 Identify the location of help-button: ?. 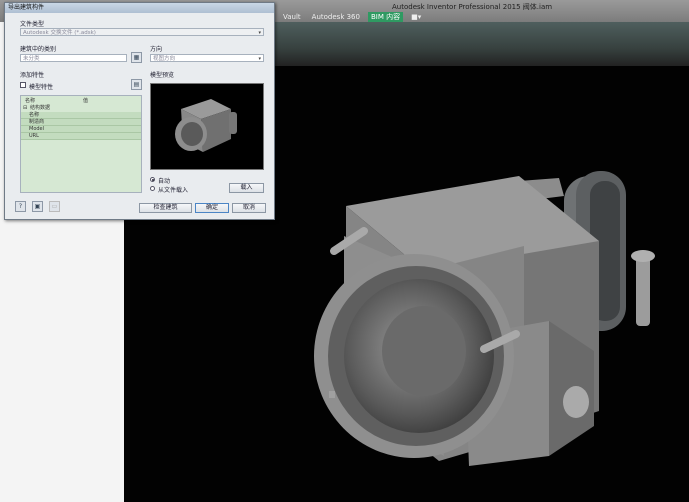
(20, 206).